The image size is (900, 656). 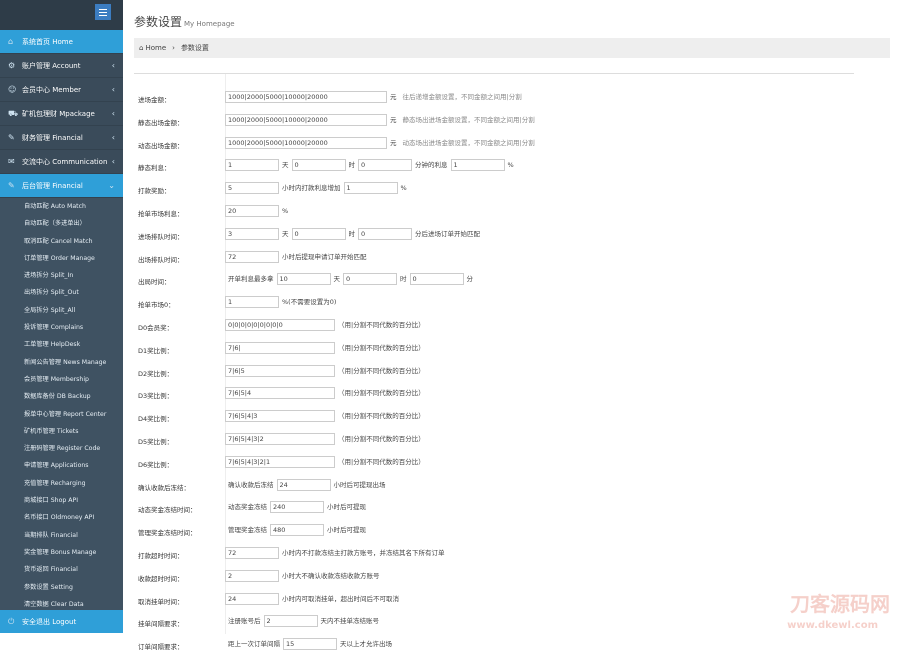 What do you see at coordinates (252, 211) in the screenshot?
I see `setting-input: 20` at bounding box center [252, 211].